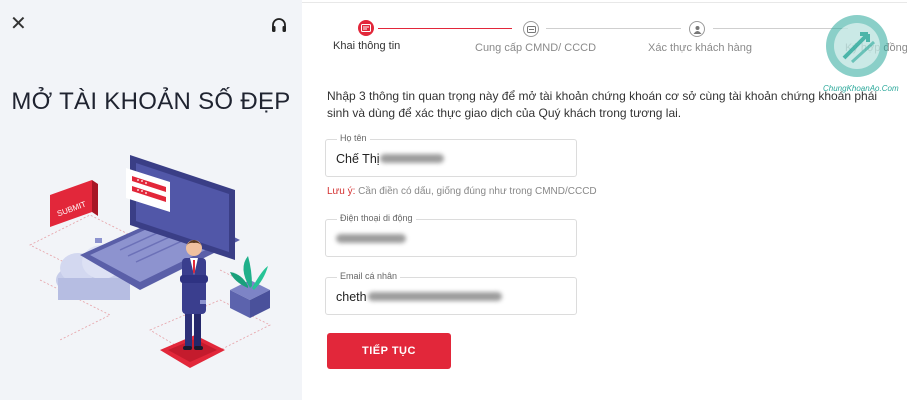 The height and width of the screenshot is (400, 907). What do you see at coordinates (376, 218) in the screenshot?
I see `phone-label: Điện thoại di động` at bounding box center [376, 218].